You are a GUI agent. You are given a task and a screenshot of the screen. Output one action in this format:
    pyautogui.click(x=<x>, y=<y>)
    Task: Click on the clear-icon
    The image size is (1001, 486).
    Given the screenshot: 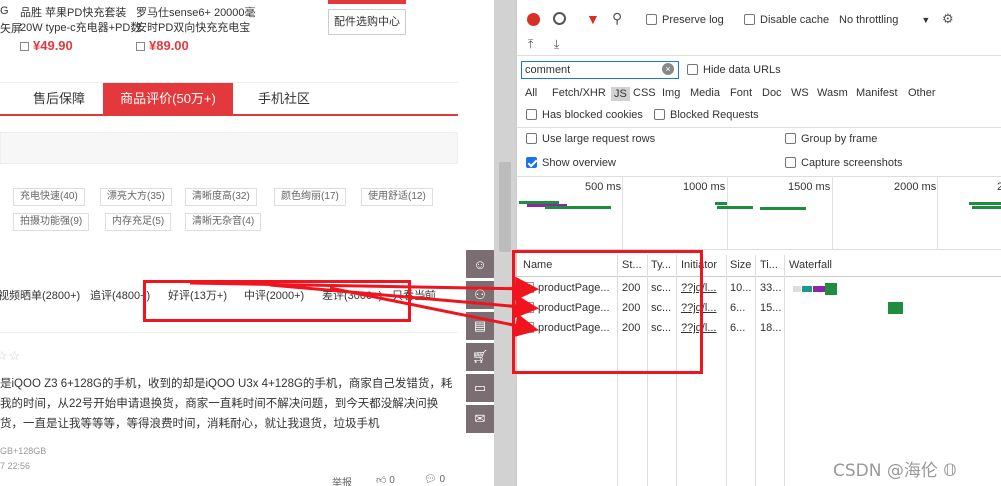 What is the action you would take?
    pyautogui.click(x=559, y=18)
    